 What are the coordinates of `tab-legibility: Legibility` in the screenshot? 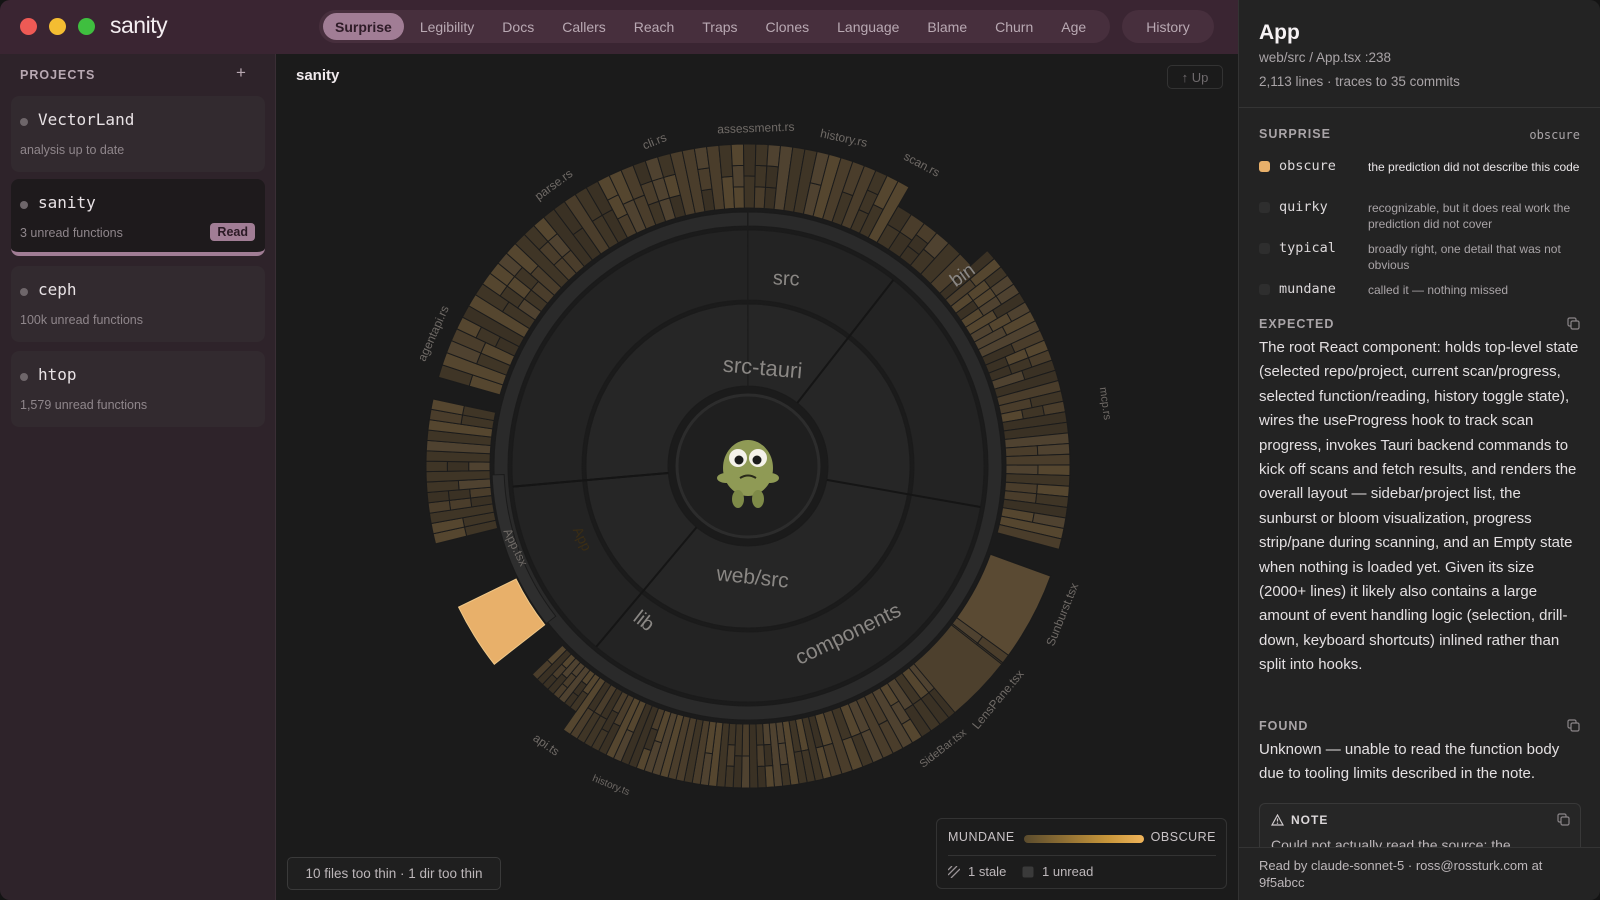 It's located at (447, 26).